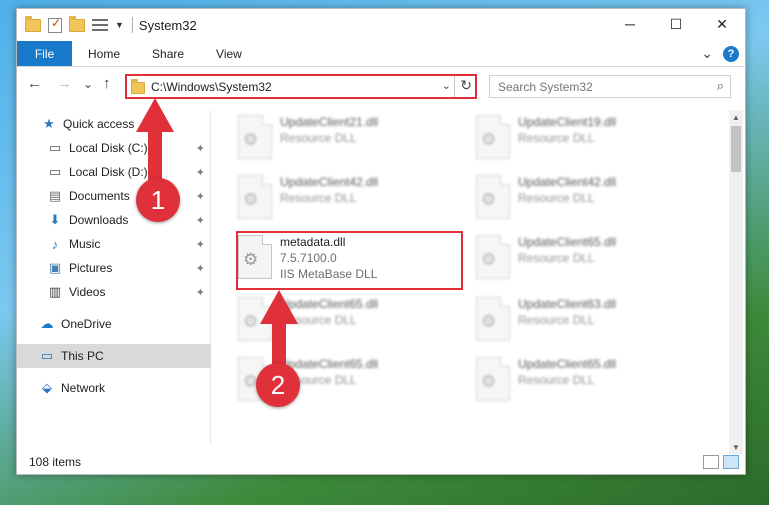 The image size is (769, 505). I want to click on folder-icon, so click(33, 23).